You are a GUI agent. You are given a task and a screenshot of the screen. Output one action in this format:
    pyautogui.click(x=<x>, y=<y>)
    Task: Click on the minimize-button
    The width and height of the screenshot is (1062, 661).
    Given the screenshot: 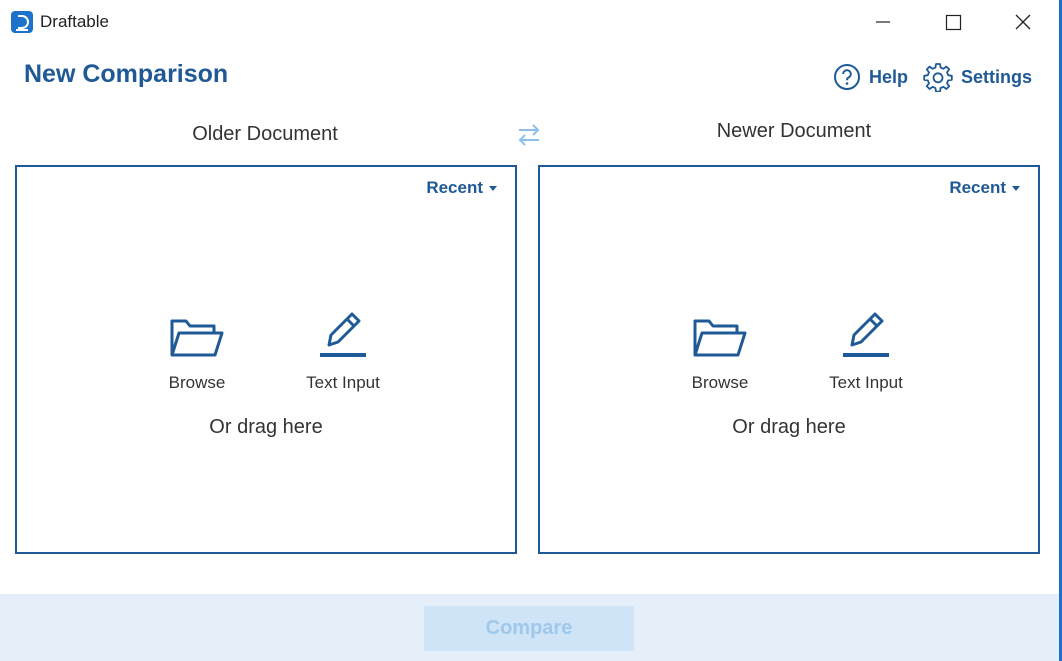 What is the action you would take?
    pyautogui.click(x=883, y=22)
    